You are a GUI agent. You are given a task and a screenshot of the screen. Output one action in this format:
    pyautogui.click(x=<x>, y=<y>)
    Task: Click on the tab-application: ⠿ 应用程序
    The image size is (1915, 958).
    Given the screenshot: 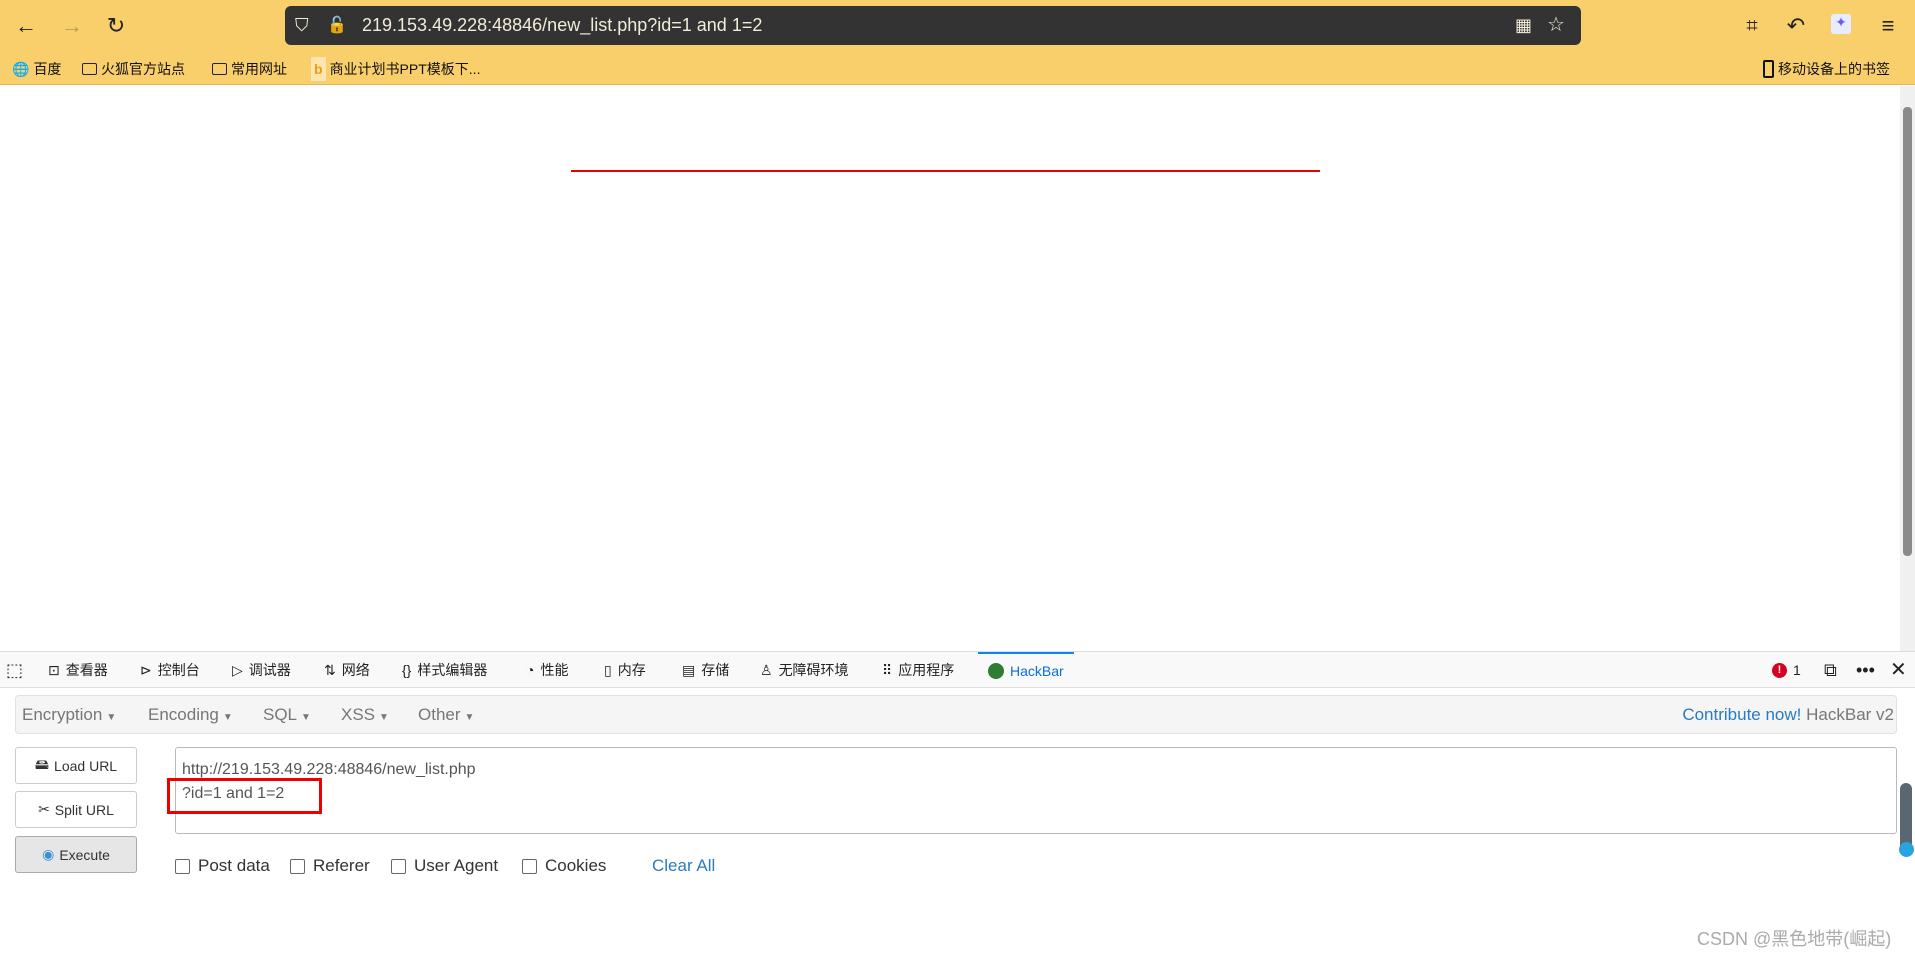 What is the action you would take?
    pyautogui.click(x=918, y=670)
    